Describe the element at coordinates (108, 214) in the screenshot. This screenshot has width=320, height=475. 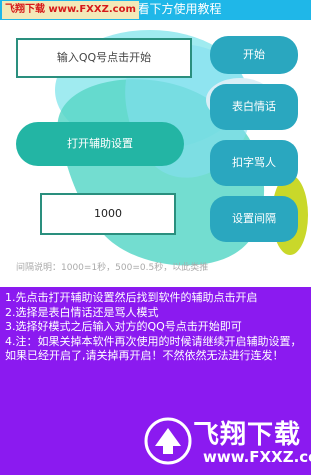
I see `interval-input: 1000` at that location.